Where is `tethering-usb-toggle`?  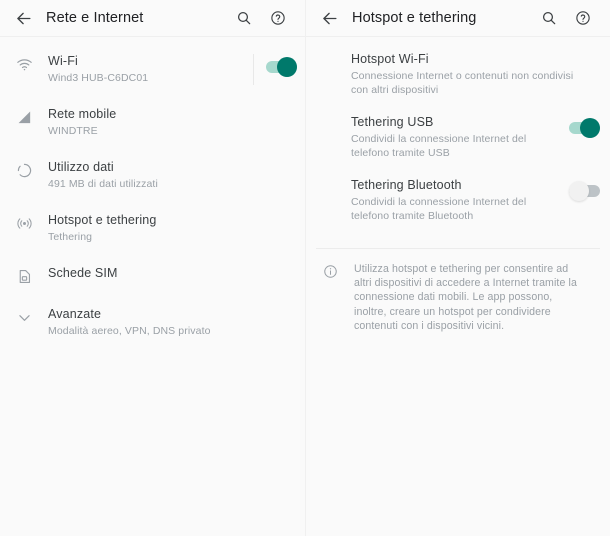 tethering-usb-toggle is located at coordinates (584, 128).